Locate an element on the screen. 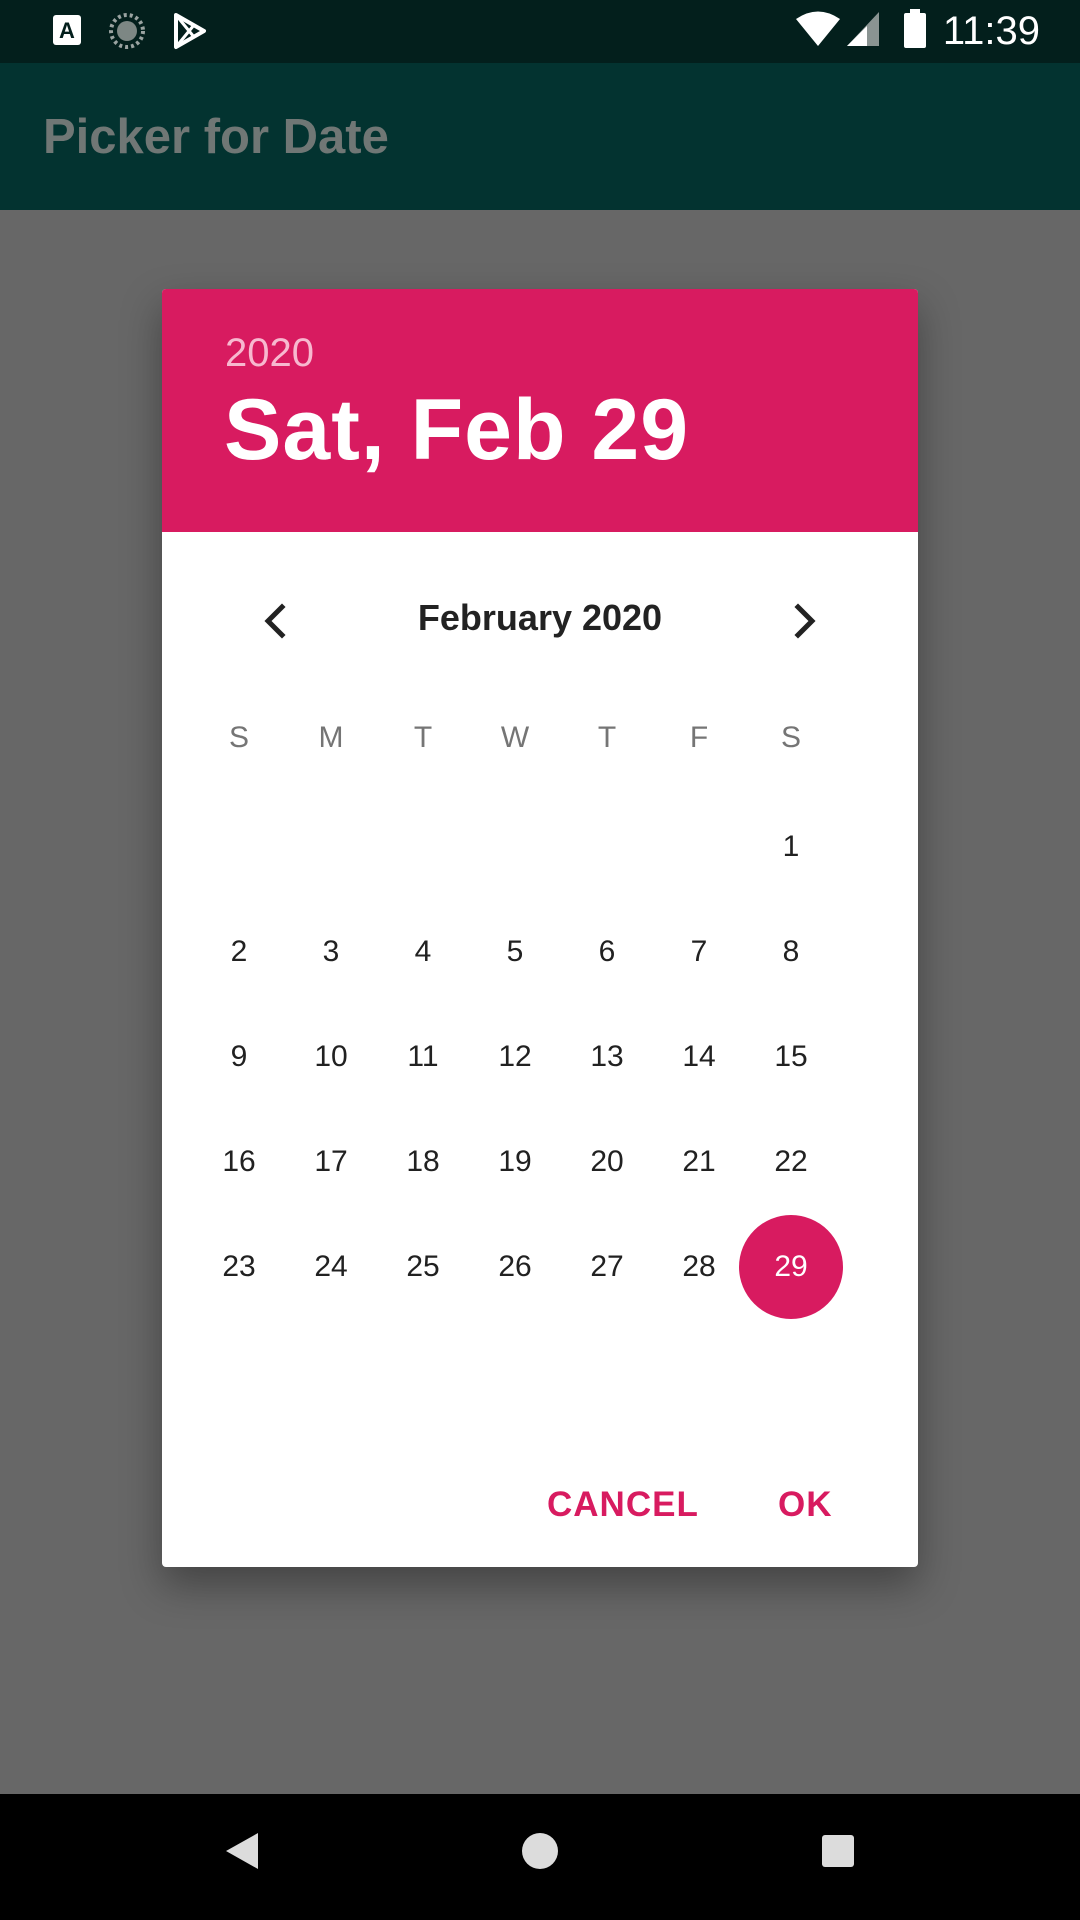 The width and height of the screenshot is (1080, 1920). day-number: 27 is located at coordinates (607, 1266).